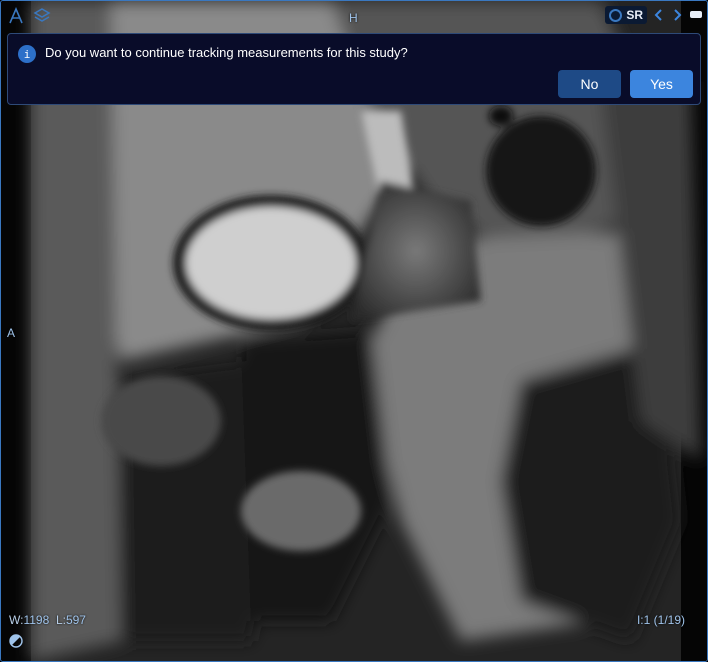 This screenshot has width=708, height=662. What do you see at coordinates (696, 15) in the screenshot?
I see `display-icon` at bounding box center [696, 15].